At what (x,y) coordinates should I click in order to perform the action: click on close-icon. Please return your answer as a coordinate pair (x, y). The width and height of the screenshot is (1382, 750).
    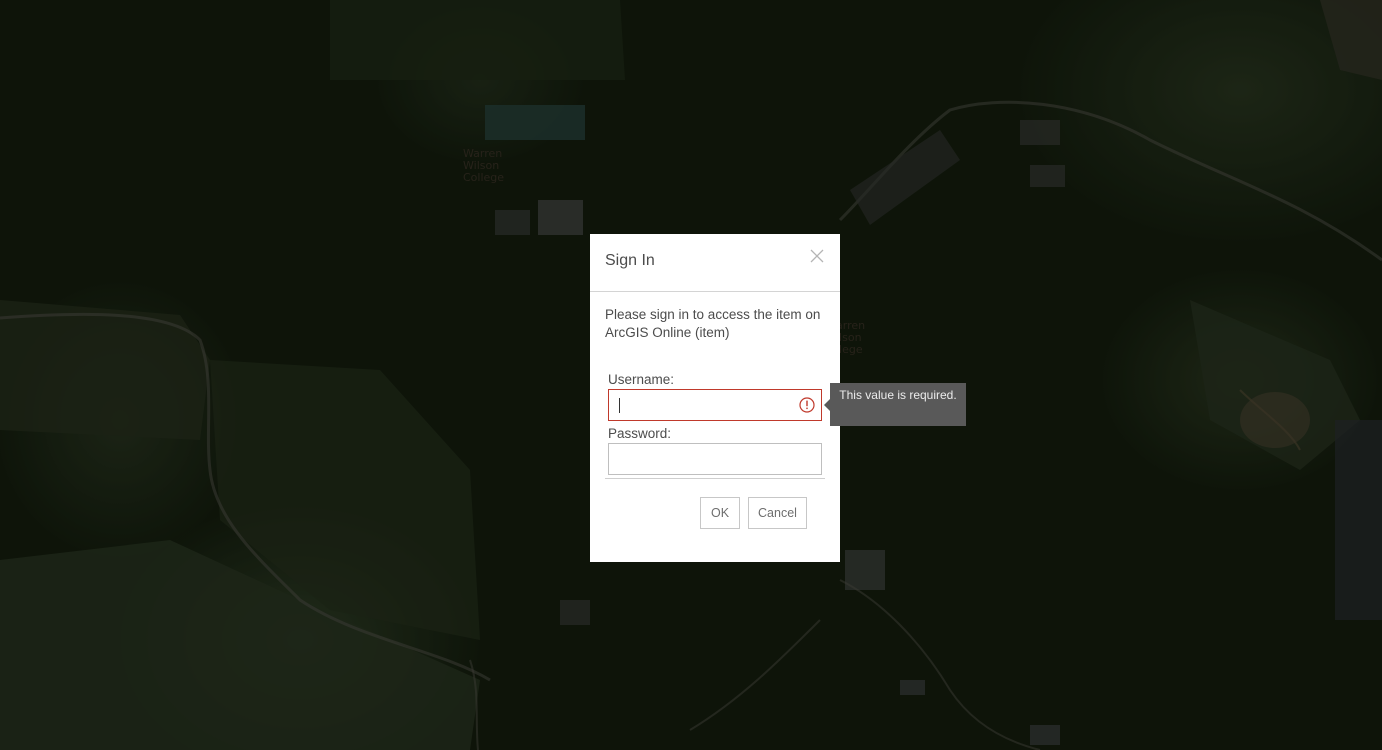
    Looking at the image, I should click on (817, 256).